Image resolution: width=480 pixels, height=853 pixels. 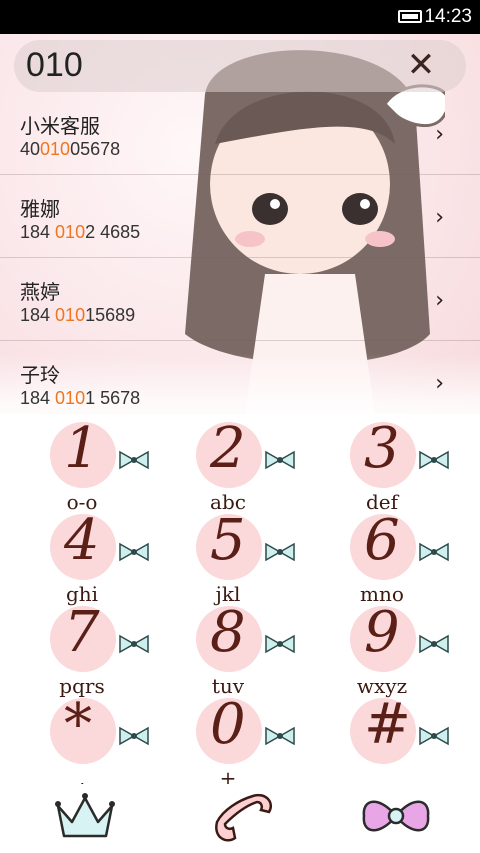 I want to click on key-6: 6 mno, so click(x=387, y=557).